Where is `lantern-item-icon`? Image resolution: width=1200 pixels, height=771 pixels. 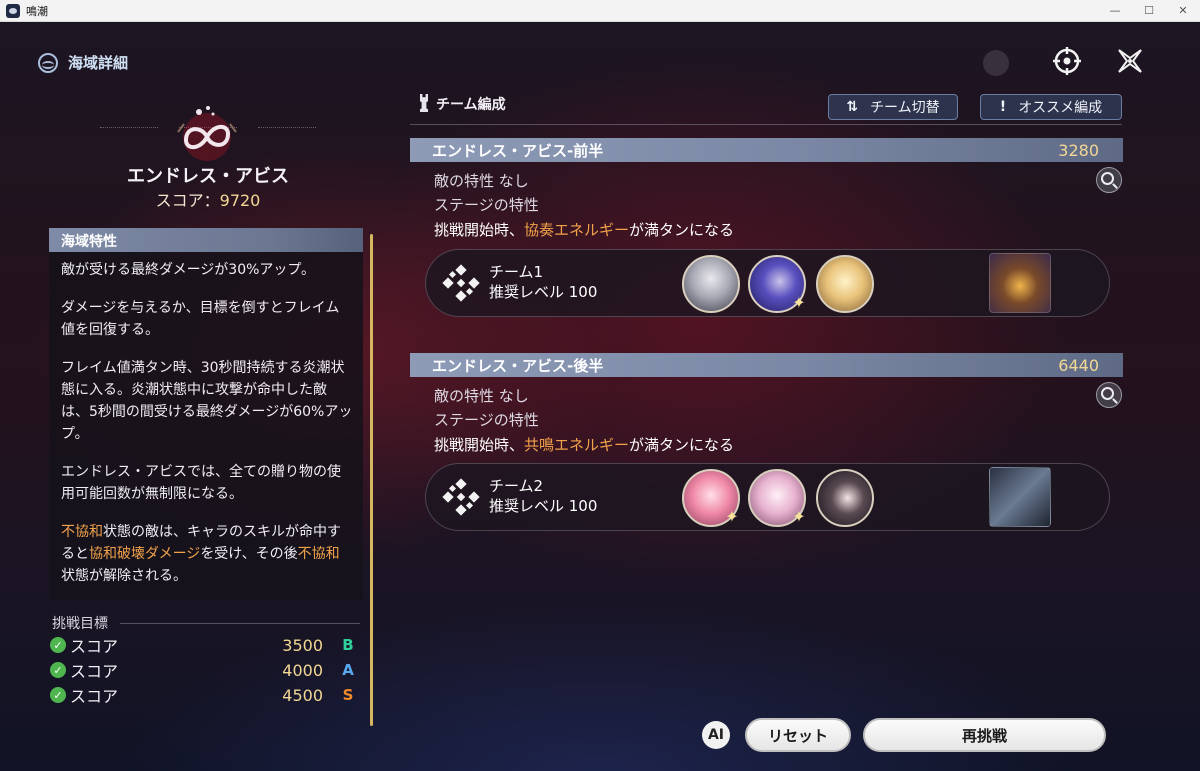
lantern-item-icon is located at coordinates (1020, 283).